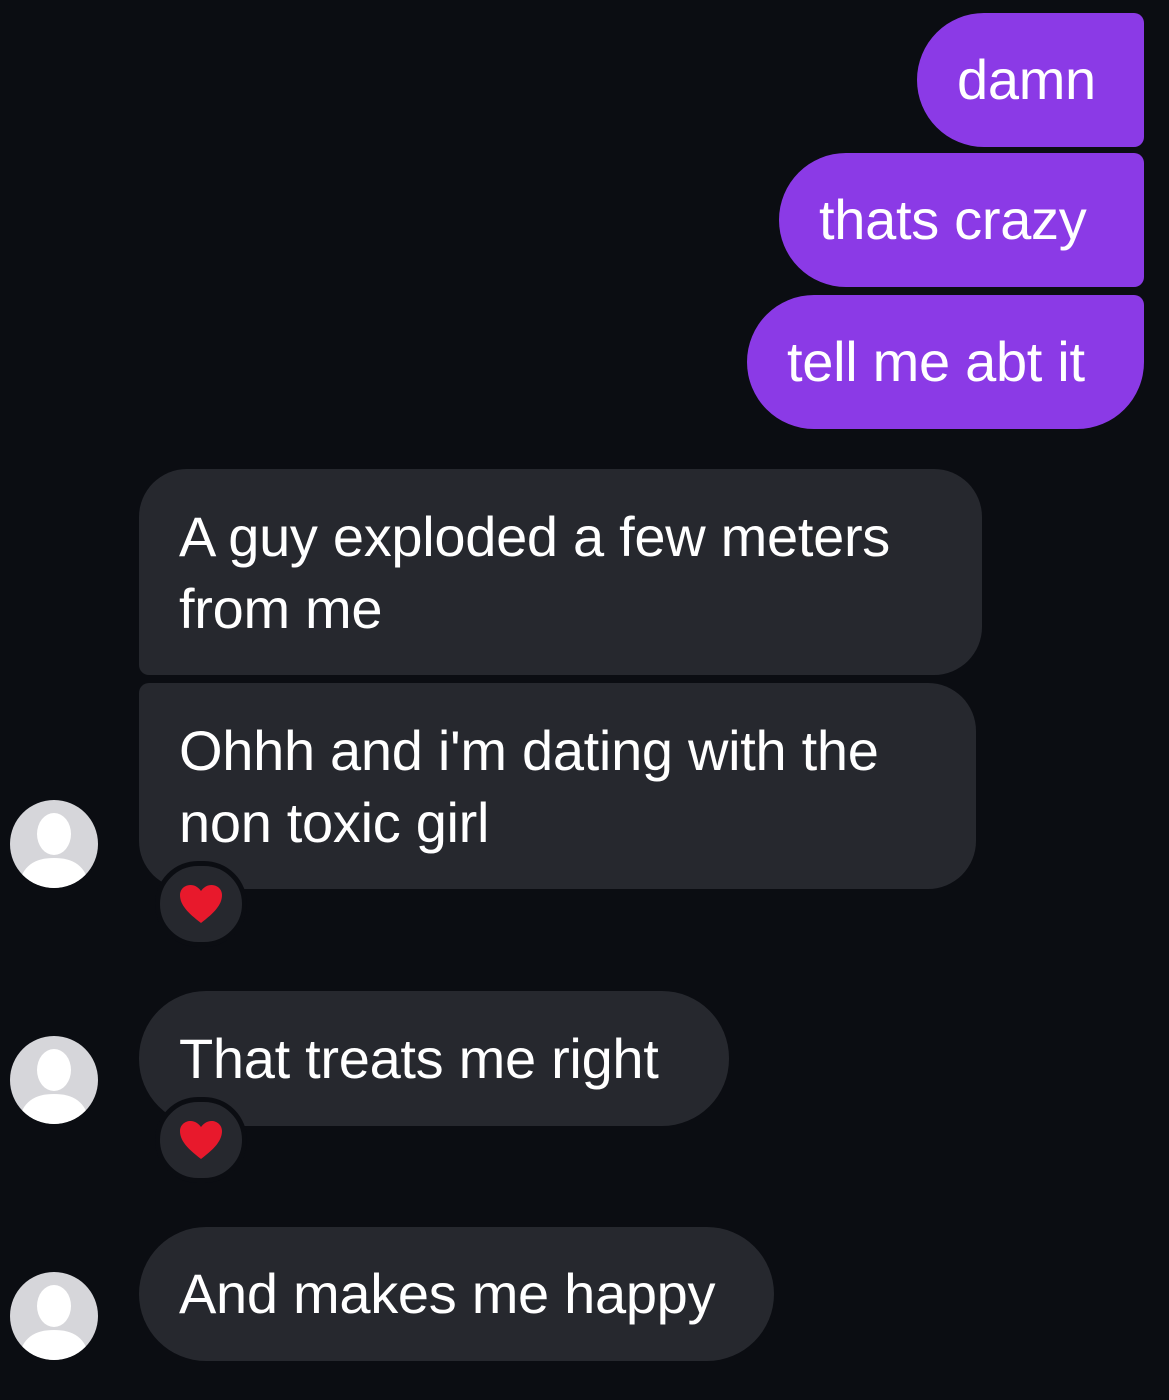 The image size is (1169, 1400). What do you see at coordinates (560, 572) in the screenshot?
I see `received-message-bubble: A guy exploded a few meters from me` at bounding box center [560, 572].